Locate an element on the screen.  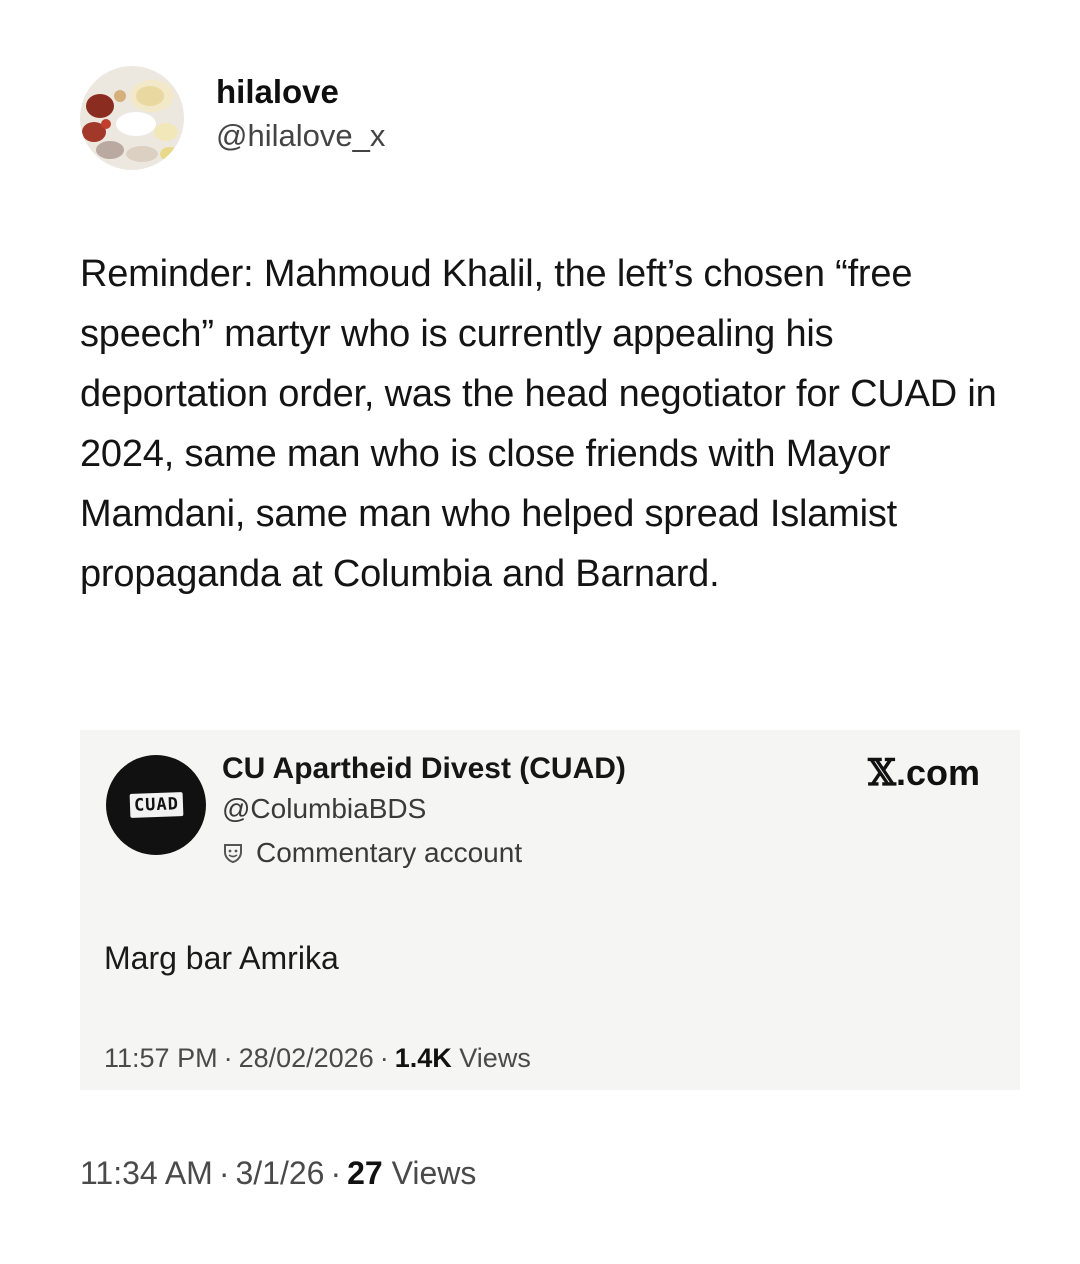
quoted-tweet-time: 11:57 PM is located at coordinates (161, 1058).